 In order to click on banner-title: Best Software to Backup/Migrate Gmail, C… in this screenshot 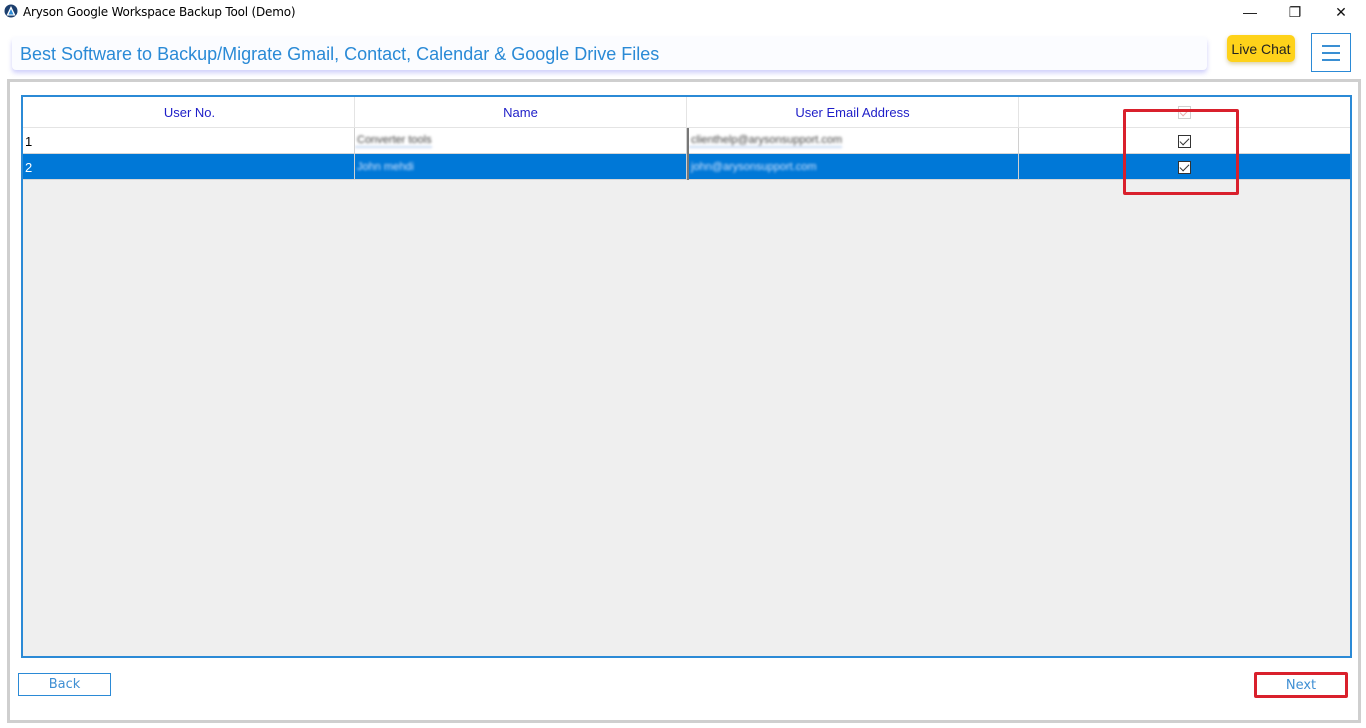, I will do `click(340, 54)`.